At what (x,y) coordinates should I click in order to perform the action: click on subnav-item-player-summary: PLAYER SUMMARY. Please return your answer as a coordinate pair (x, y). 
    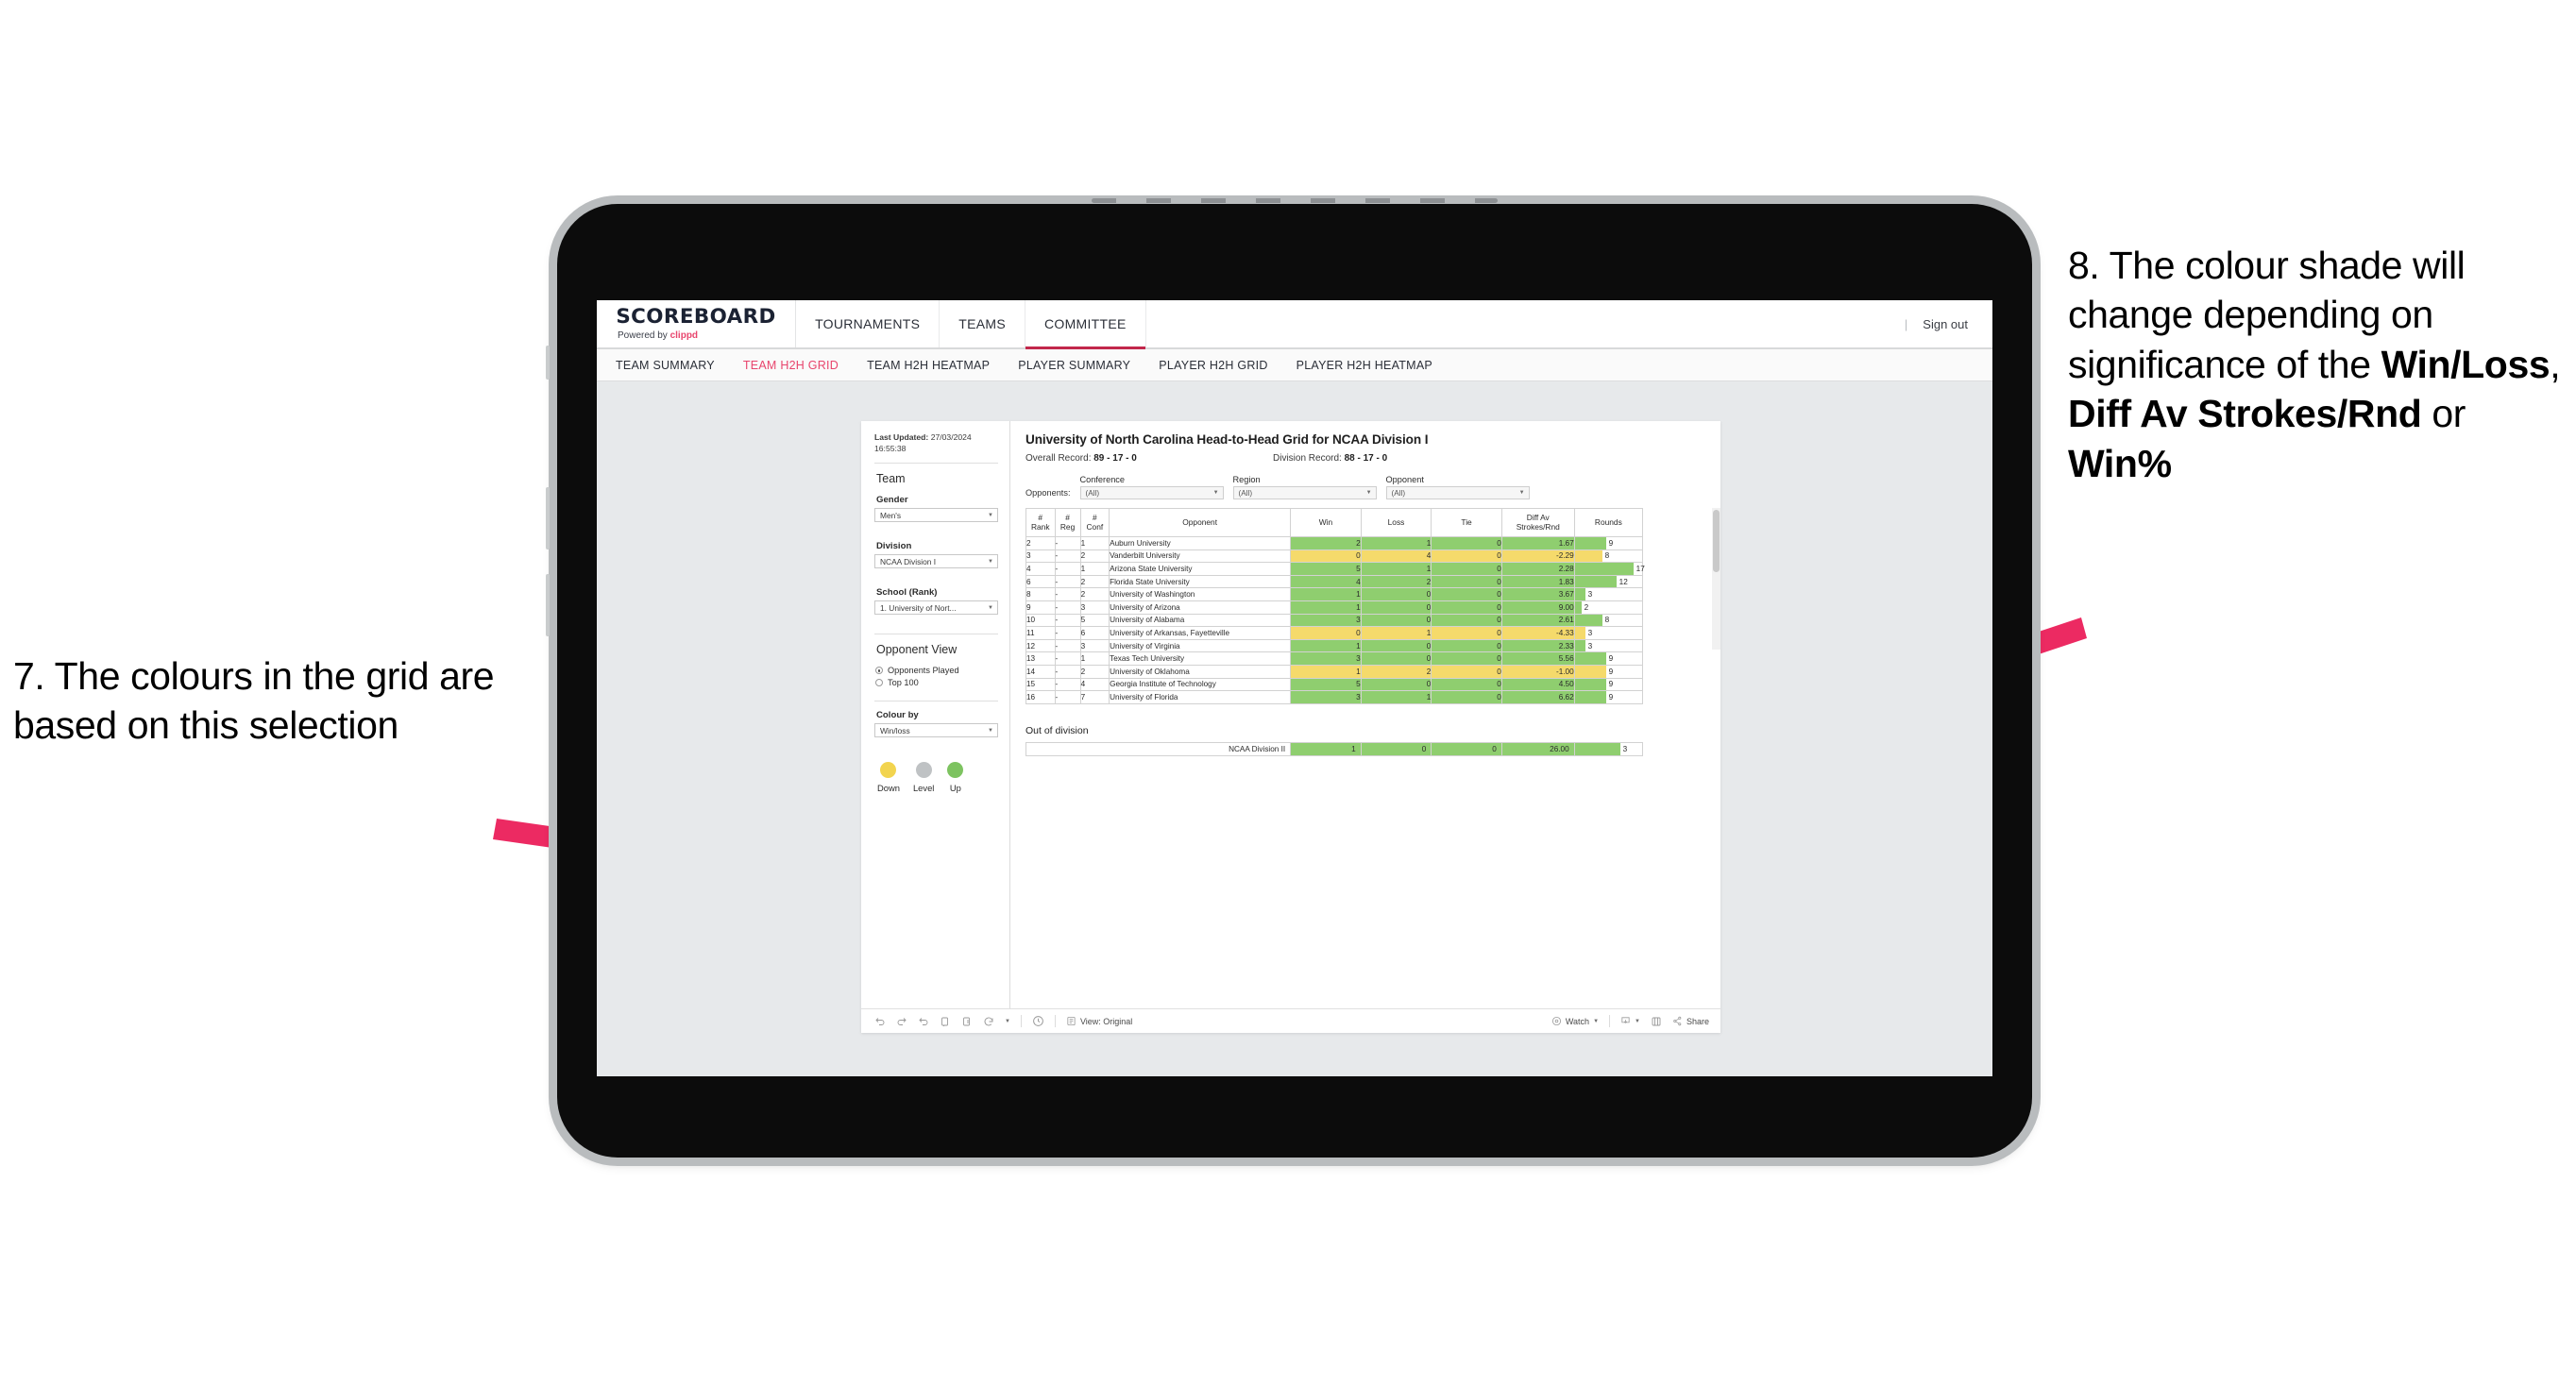
    Looking at the image, I should click on (1074, 365).